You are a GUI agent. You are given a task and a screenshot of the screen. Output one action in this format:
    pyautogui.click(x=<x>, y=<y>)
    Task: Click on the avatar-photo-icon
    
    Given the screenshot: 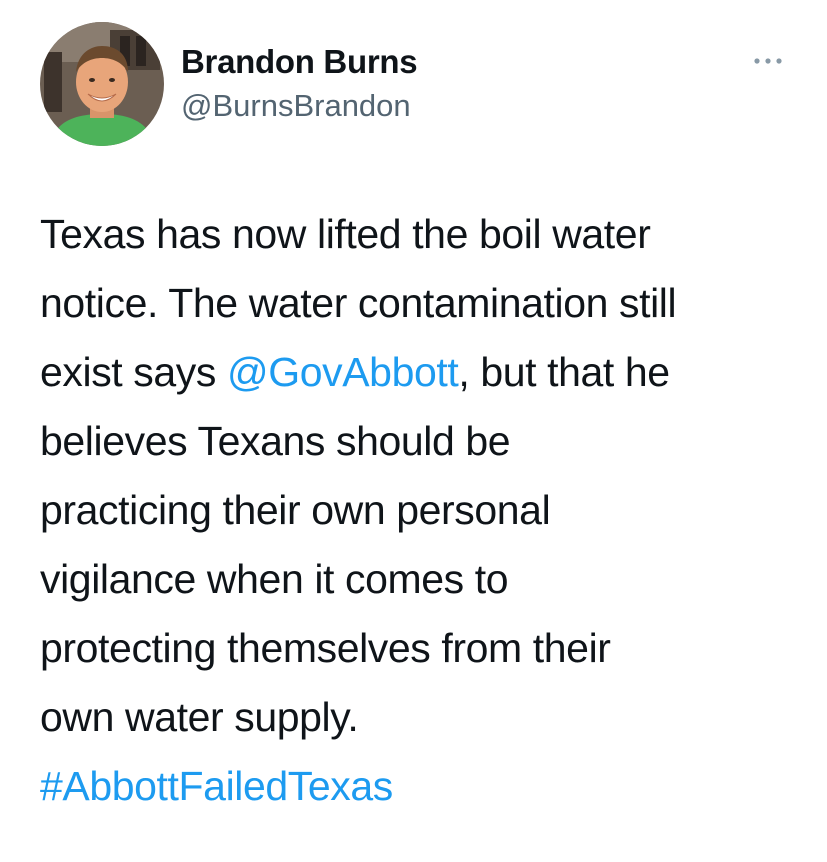 What is the action you would take?
    pyautogui.click(x=102, y=84)
    